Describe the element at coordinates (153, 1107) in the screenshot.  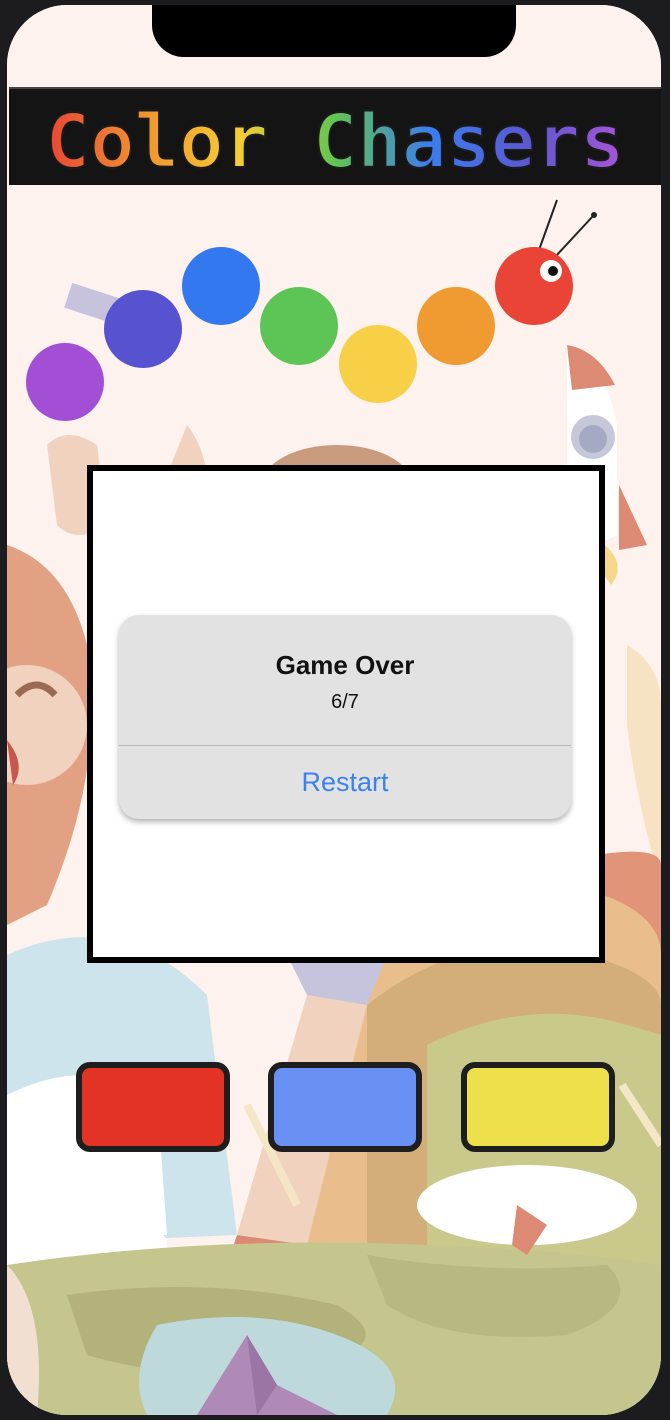
I see `red-color-button` at that location.